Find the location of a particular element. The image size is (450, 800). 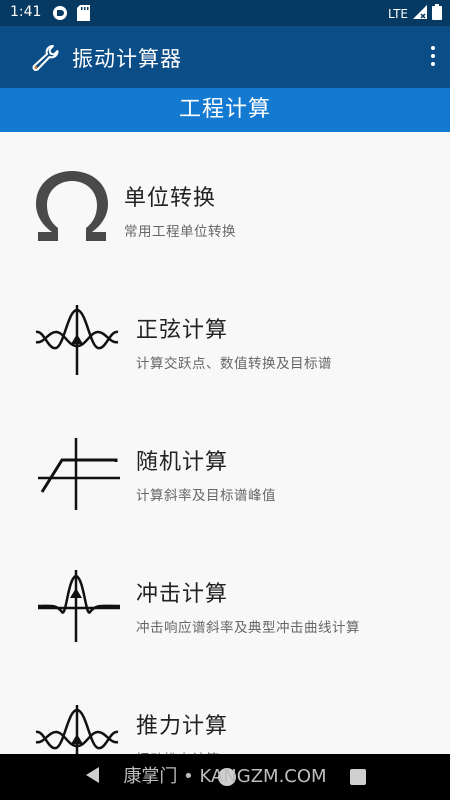

wrench-icon is located at coordinates (45, 60).